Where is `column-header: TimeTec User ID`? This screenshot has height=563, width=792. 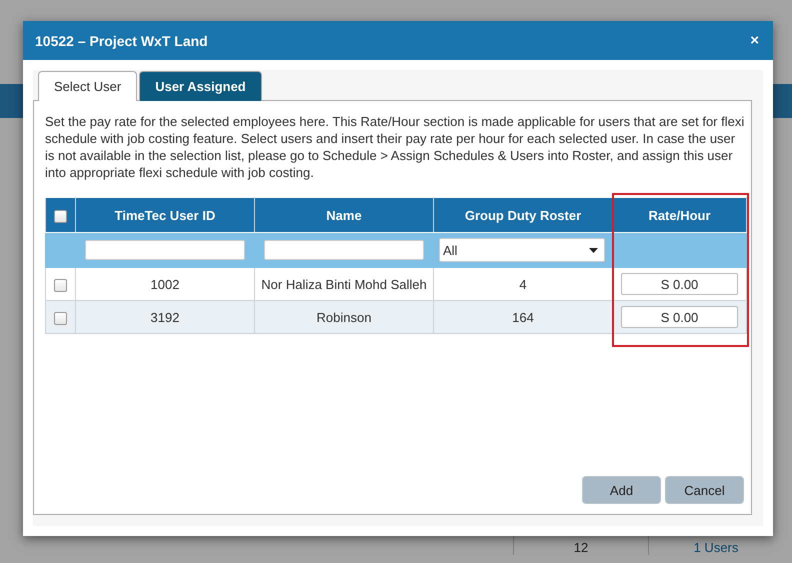
column-header: TimeTec User ID is located at coordinates (165, 215).